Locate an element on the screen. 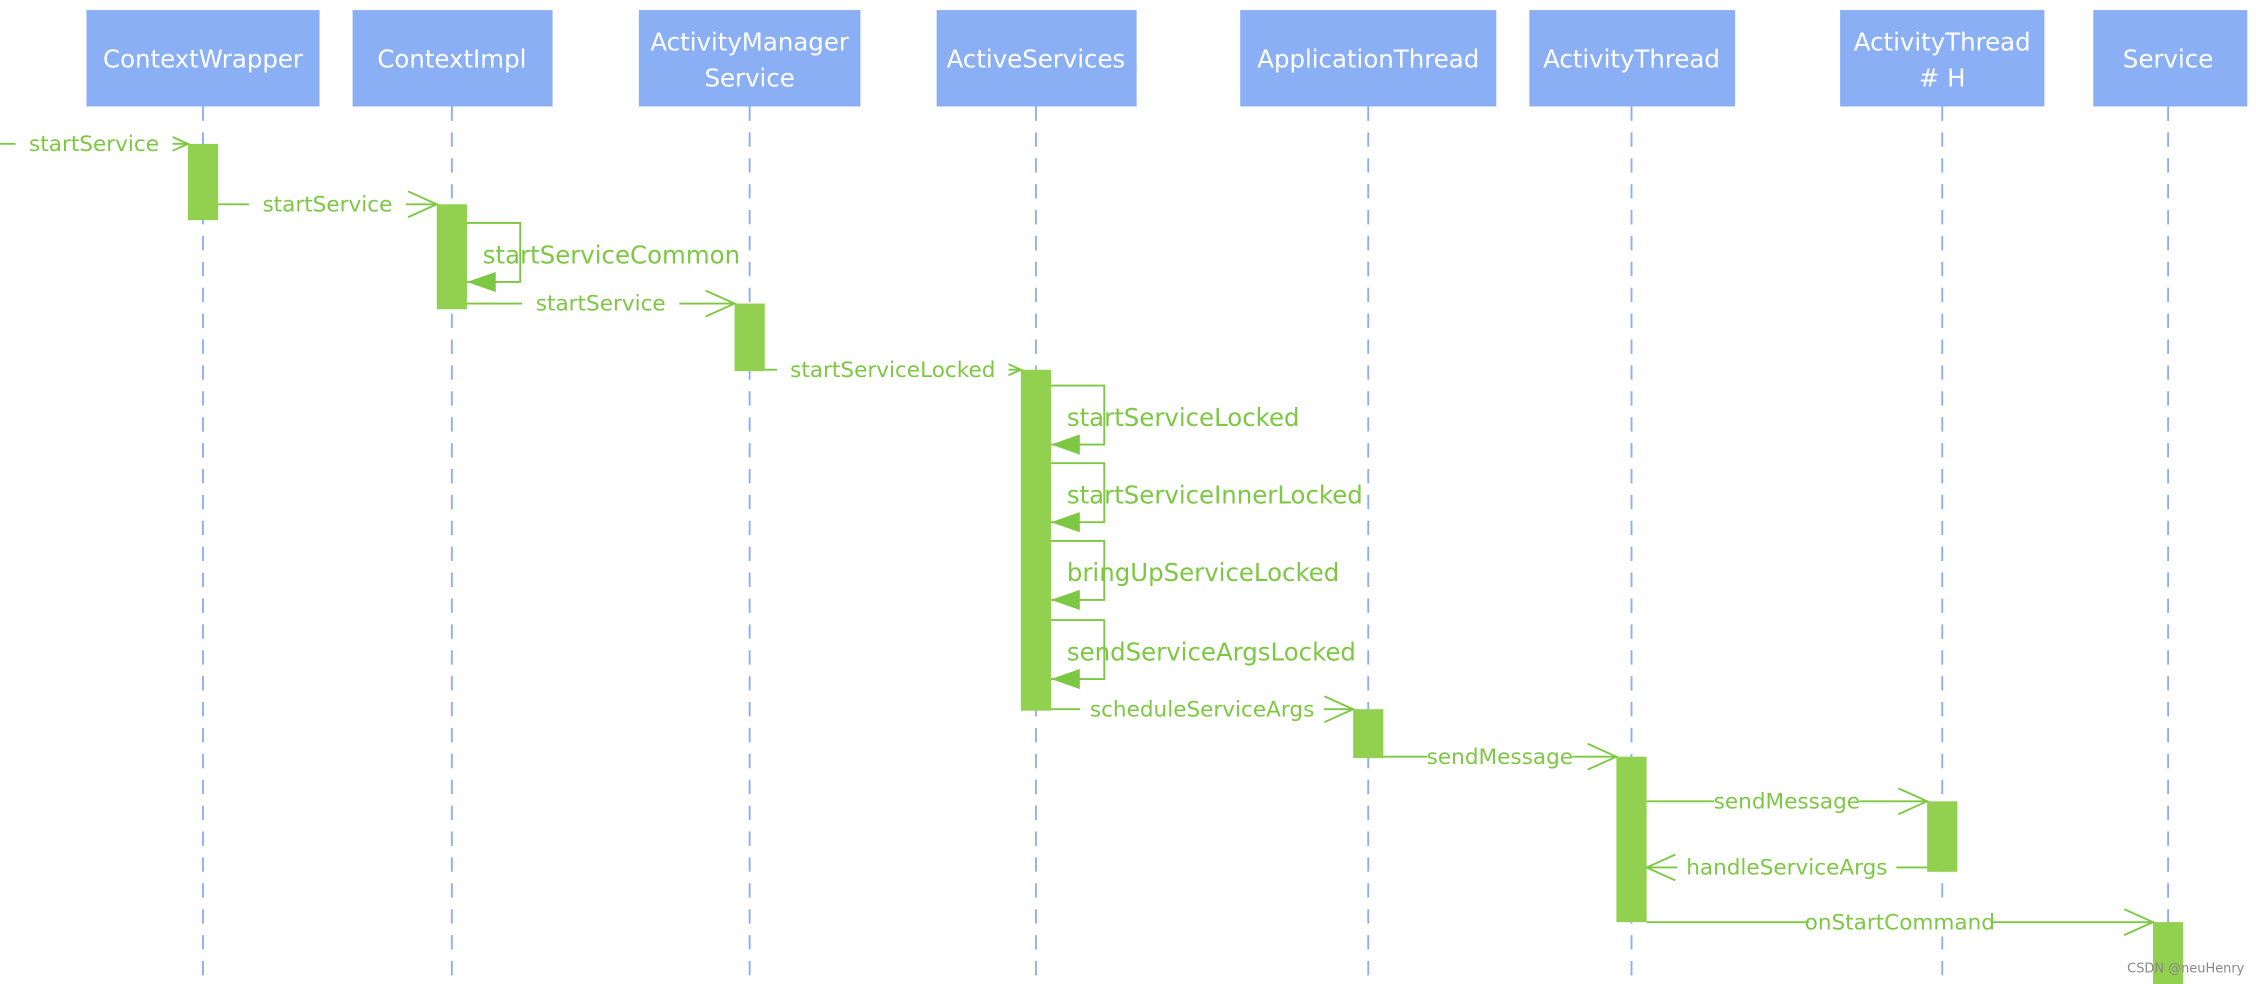  message-3: startService is located at coordinates (601, 303).